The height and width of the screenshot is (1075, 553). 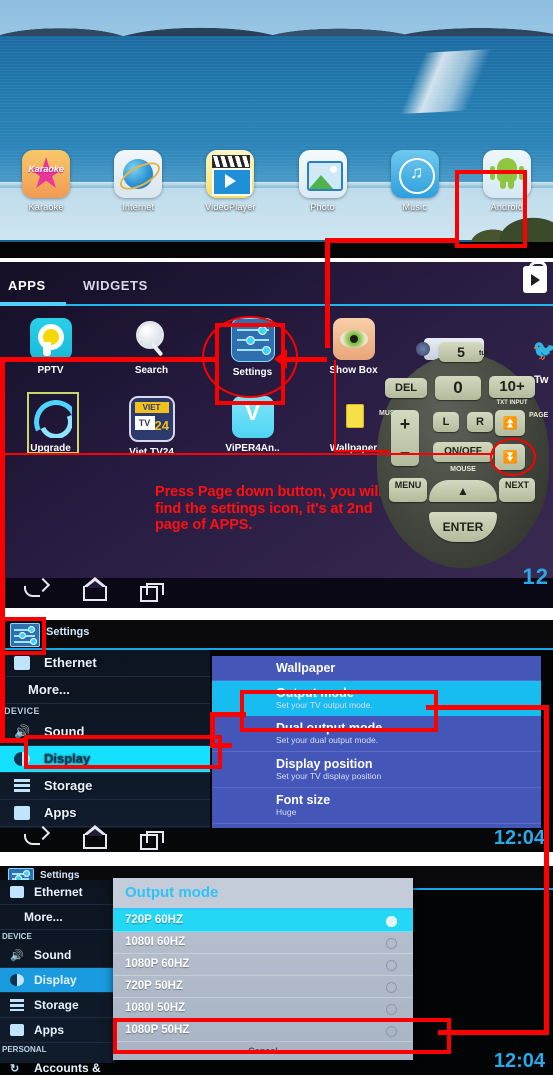 What do you see at coordinates (535, 277) in the screenshot?
I see `play-store-icon` at bounding box center [535, 277].